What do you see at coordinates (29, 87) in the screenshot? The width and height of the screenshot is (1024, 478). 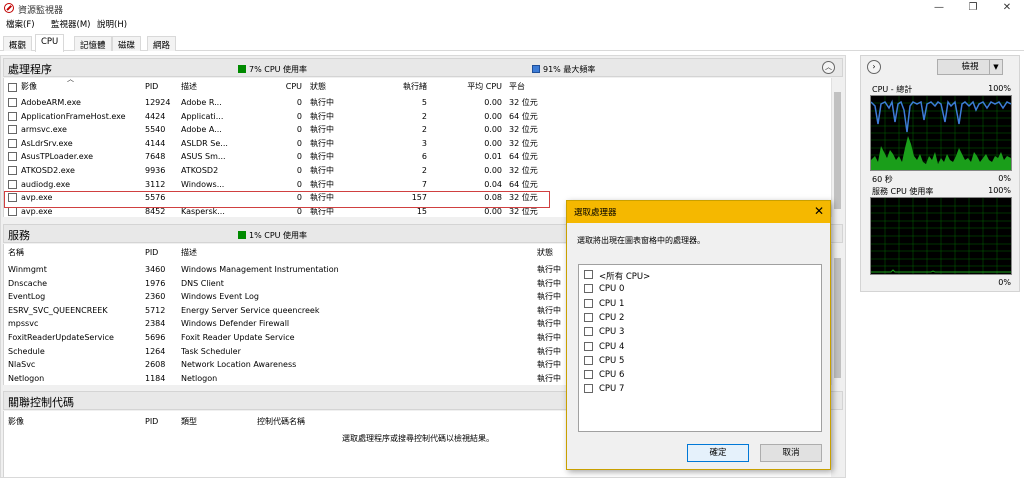 I see `col-image: 影像` at bounding box center [29, 87].